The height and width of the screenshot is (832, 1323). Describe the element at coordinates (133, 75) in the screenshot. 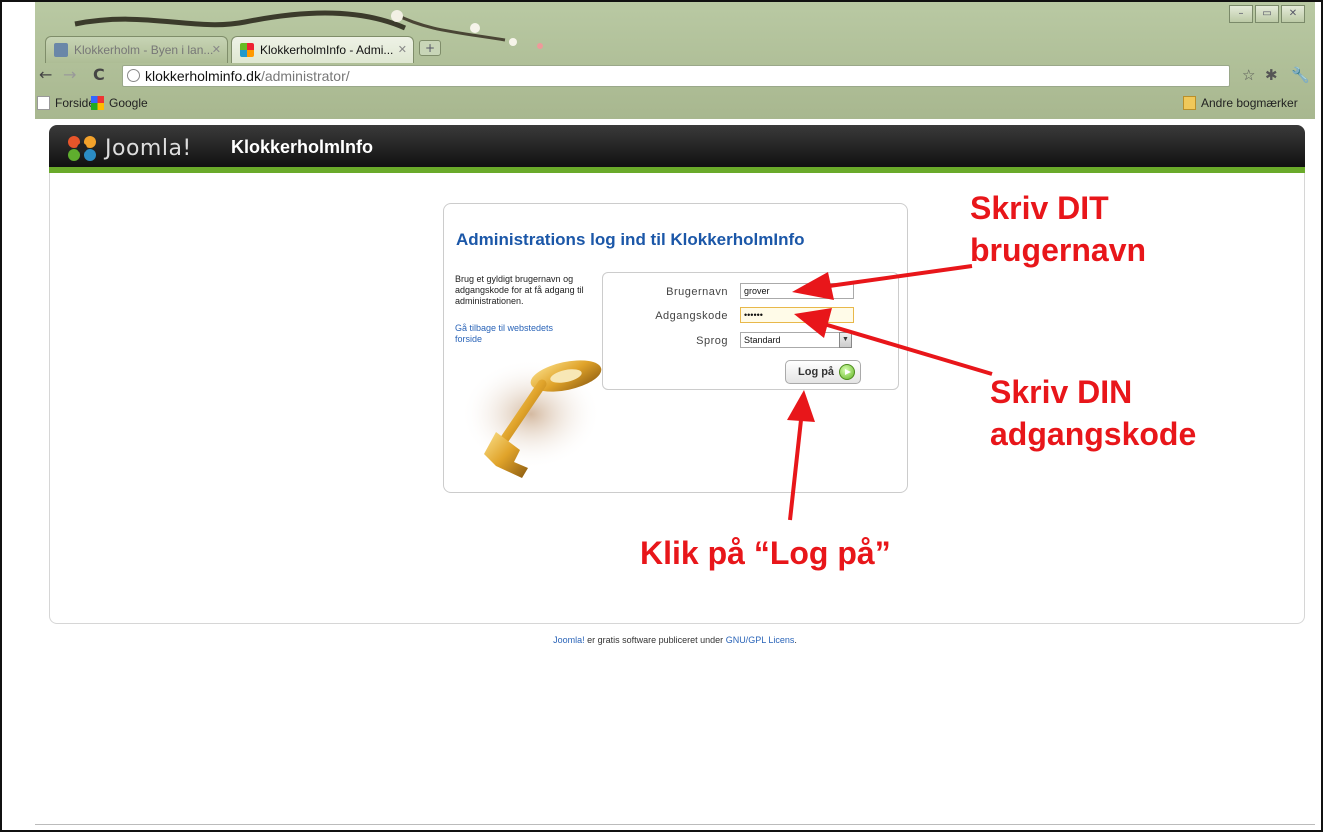

I see `page-info-icon` at that location.